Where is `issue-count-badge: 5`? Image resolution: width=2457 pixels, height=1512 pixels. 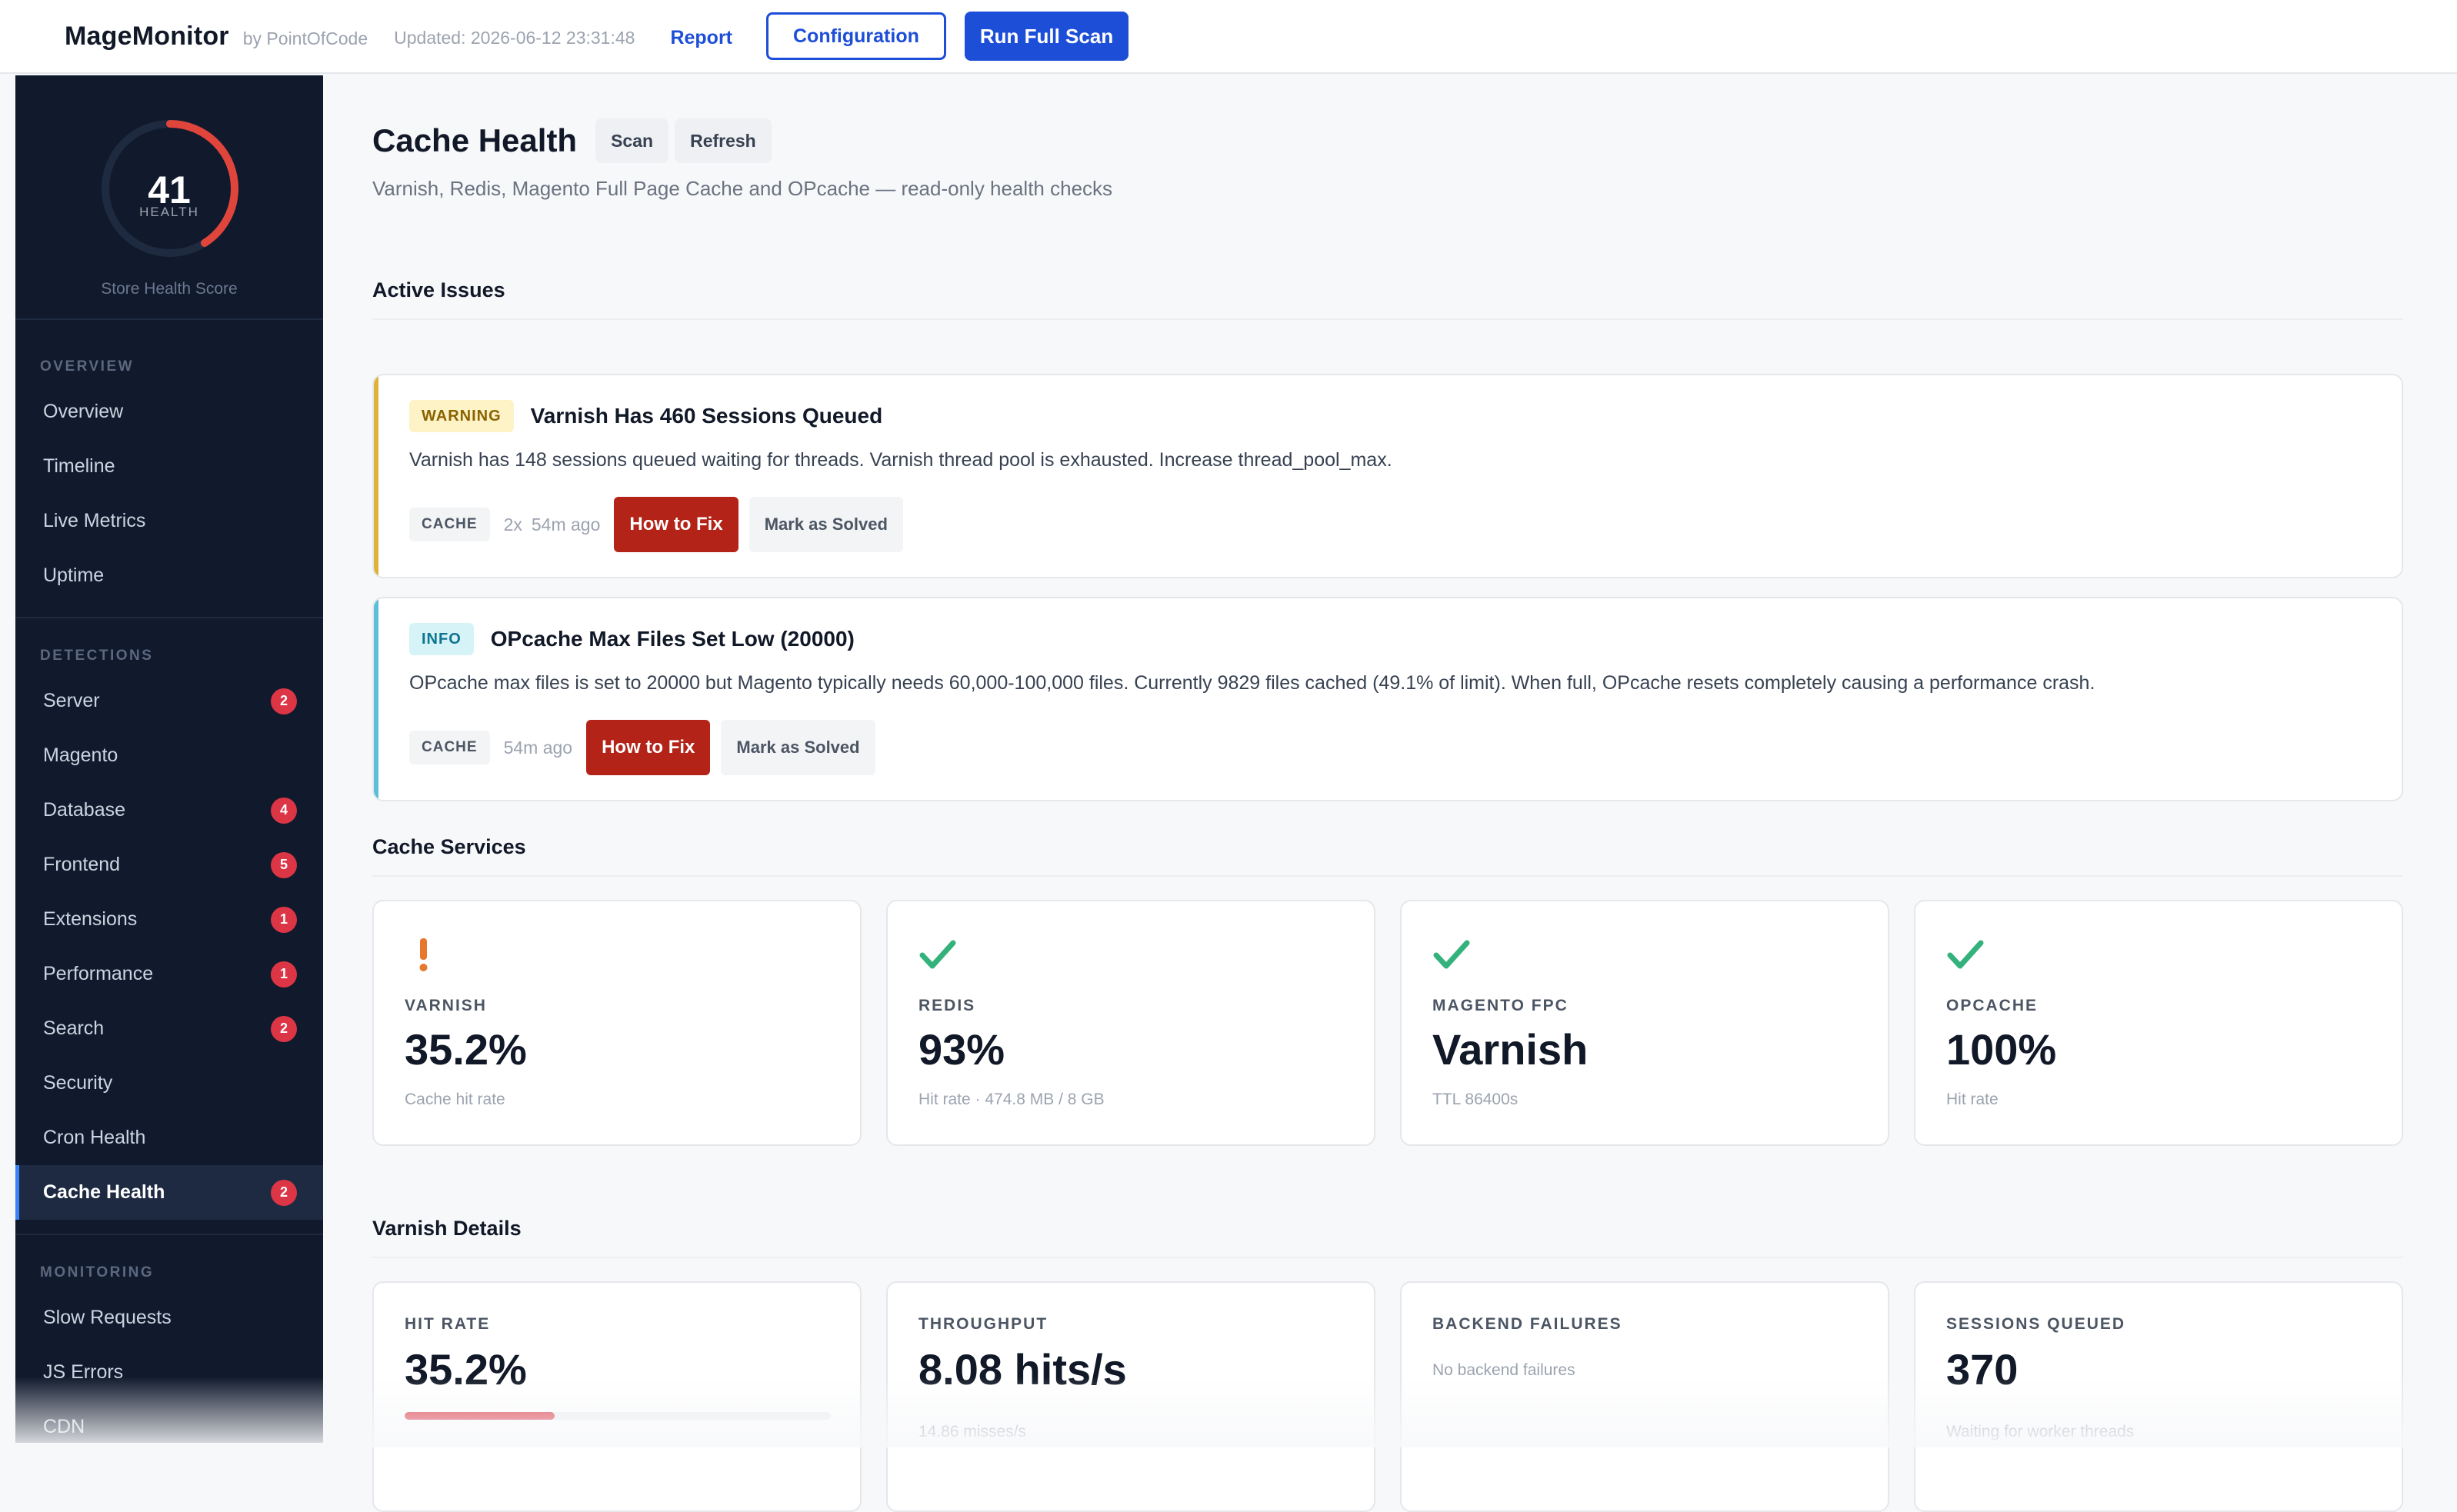 issue-count-badge: 5 is located at coordinates (284, 864).